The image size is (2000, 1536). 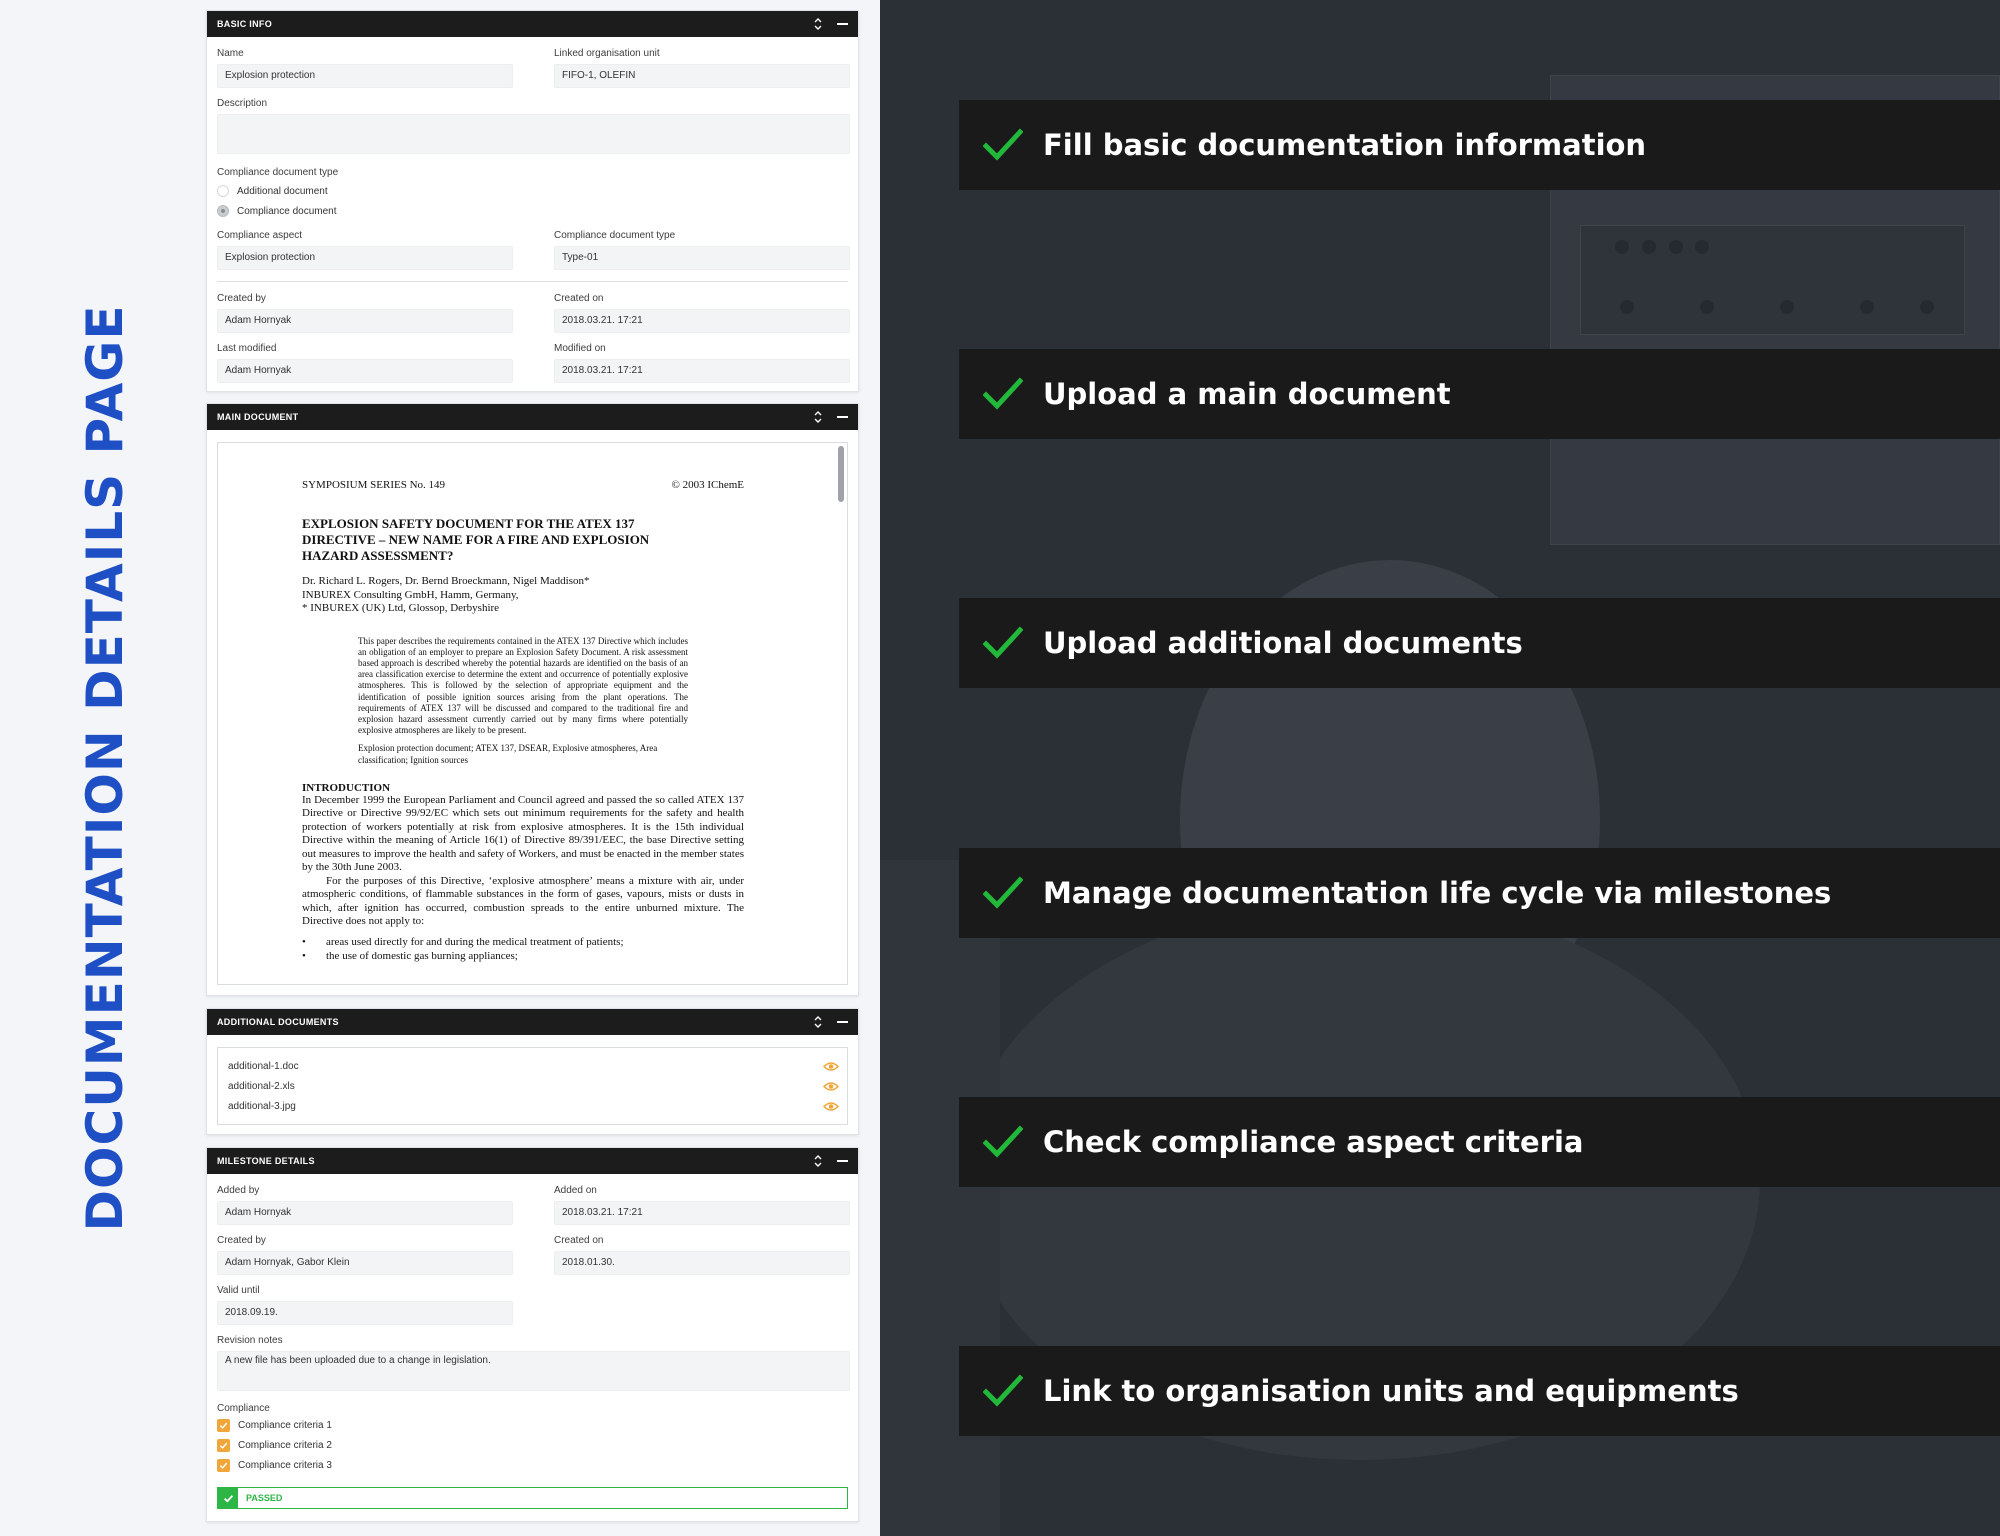 What do you see at coordinates (278, 1022) in the screenshot?
I see `additional-documents-title: ADDITIONAL DOCUMENTS` at bounding box center [278, 1022].